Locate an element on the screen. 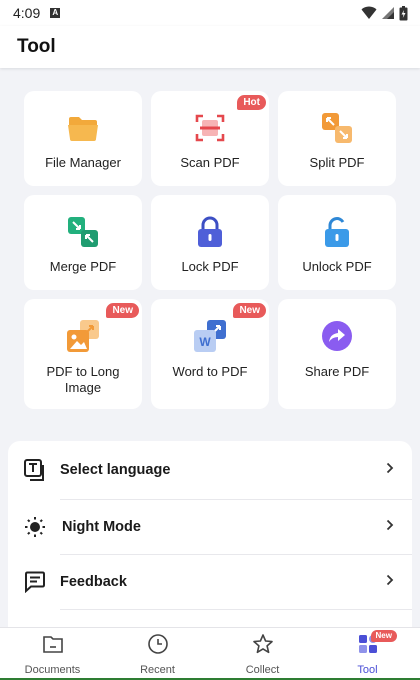  tool-label: Merge PDF is located at coordinates (83, 266).